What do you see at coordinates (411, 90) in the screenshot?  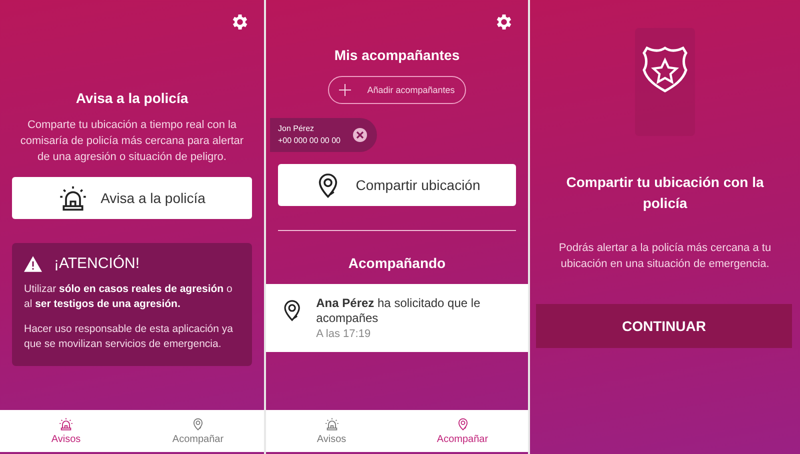 I see `button-label: Añadir acompañantes` at bounding box center [411, 90].